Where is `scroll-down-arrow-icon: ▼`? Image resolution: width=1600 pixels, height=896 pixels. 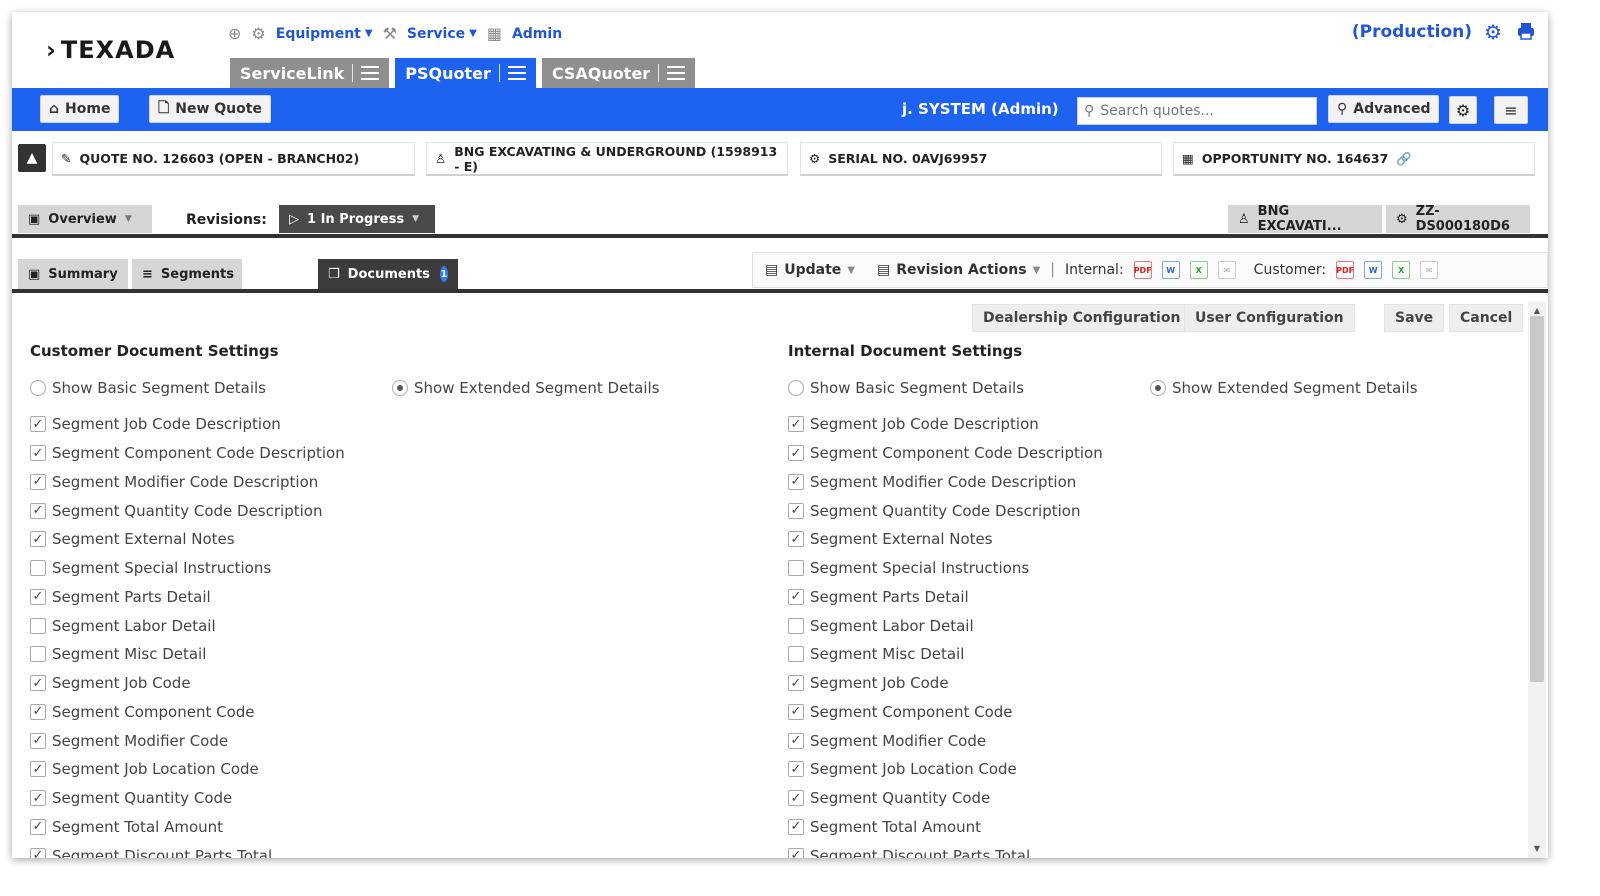 scroll-down-arrow-icon: ▼ is located at coordinates (1537, 848).